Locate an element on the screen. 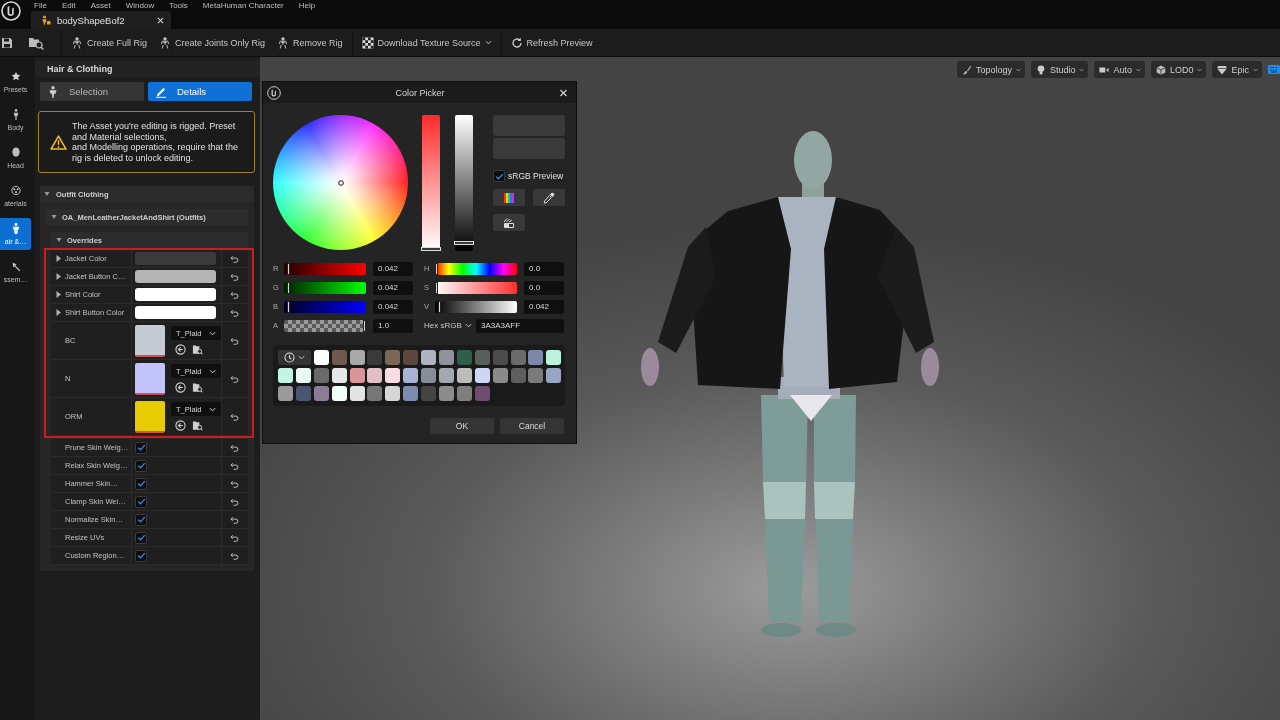  value-field: 0.0 is located at coordinates (544, 287).